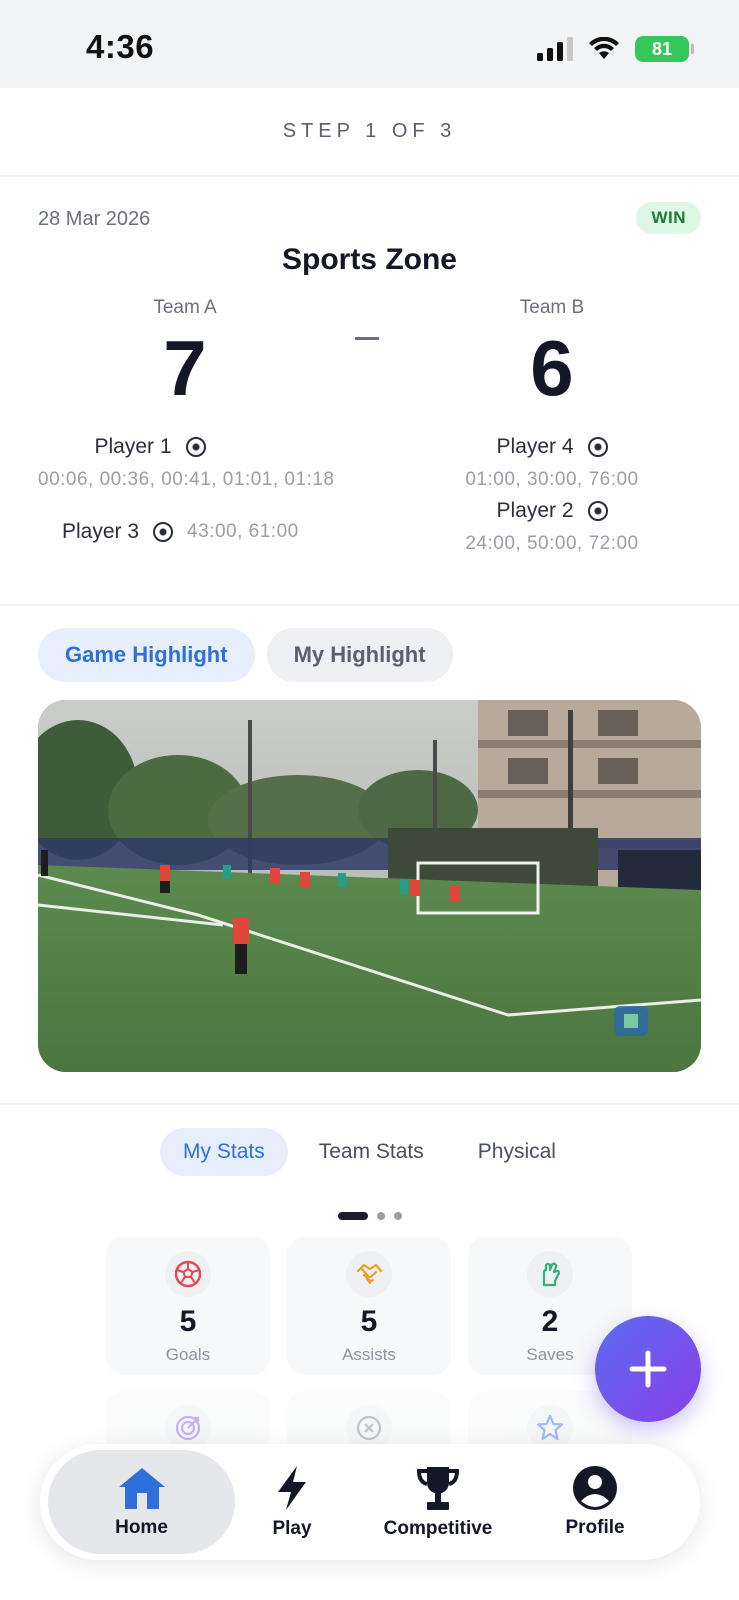 The width and height of the screenshot is (739, 1600). I want to click on wifi-icon, so click(604, 48).